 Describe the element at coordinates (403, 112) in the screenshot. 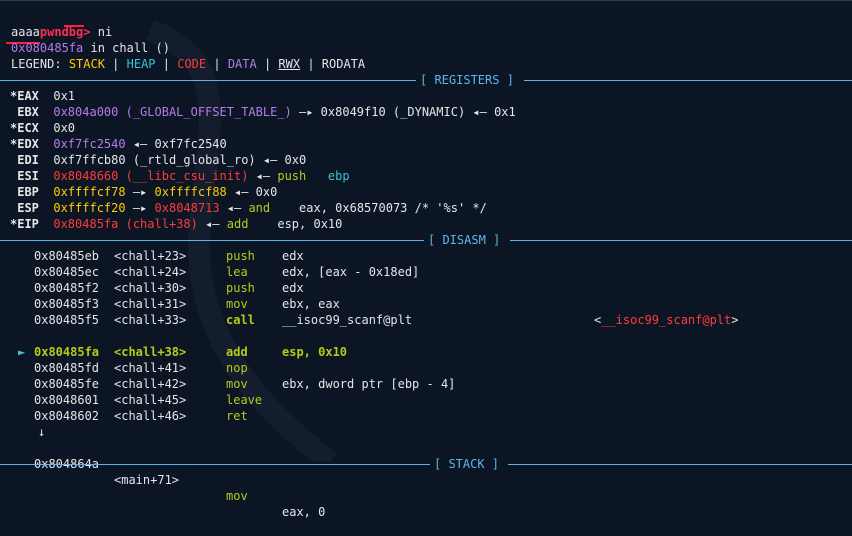

I see `register-value: —▸ 0x8049f10 (_DYNAMIC) ◂— 0x1` at that location.